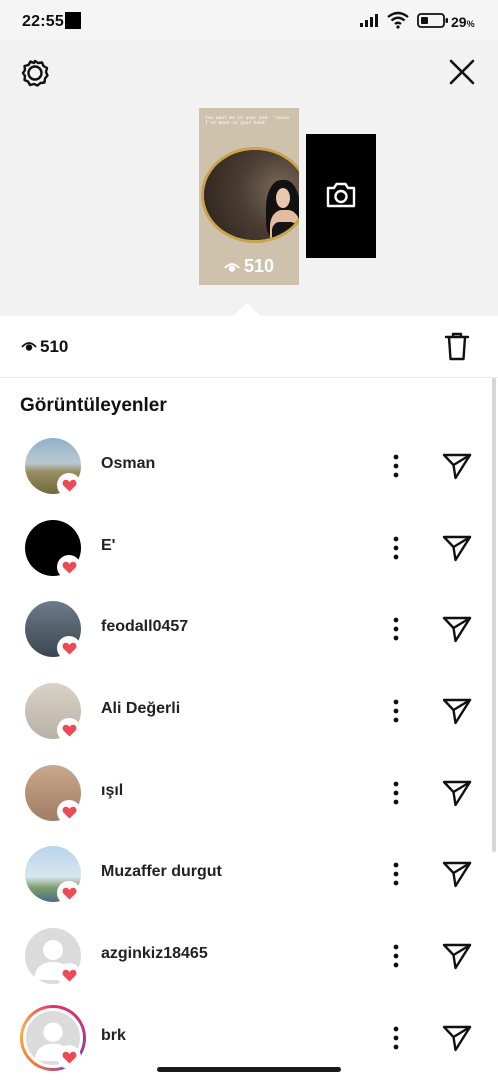 This screenshot has width=498, height=1080. What do you see at coordinates (463, 22) in the screenshot?
I see `battery-percent: 29%` at bounding box center [463, 22].